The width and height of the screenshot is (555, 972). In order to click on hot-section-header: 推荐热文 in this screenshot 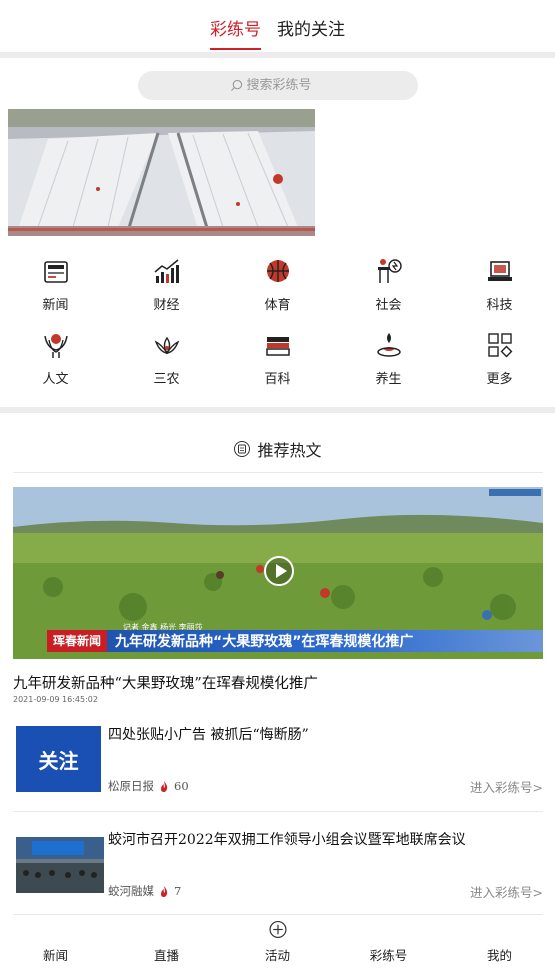, I will do `click(277, 449)`.